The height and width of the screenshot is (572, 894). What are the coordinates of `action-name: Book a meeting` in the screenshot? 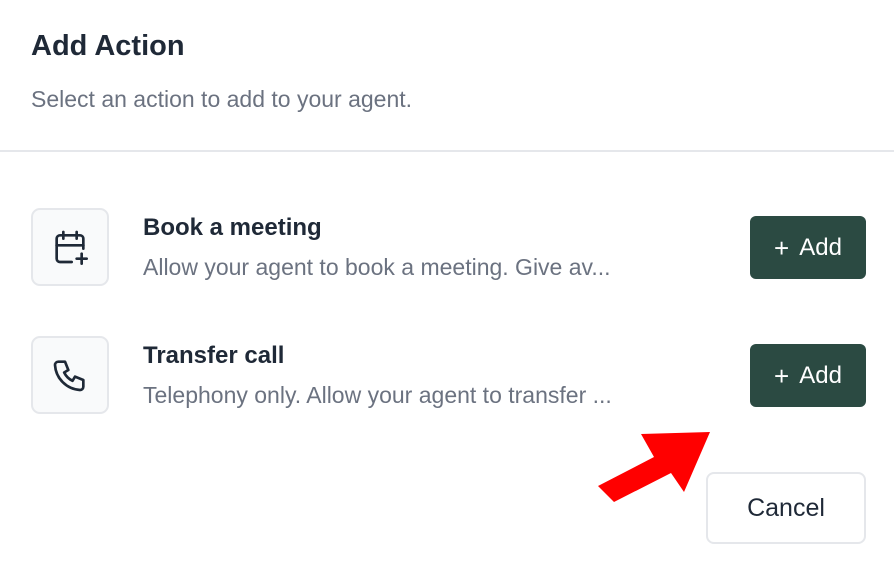 It's located at (232, 227).